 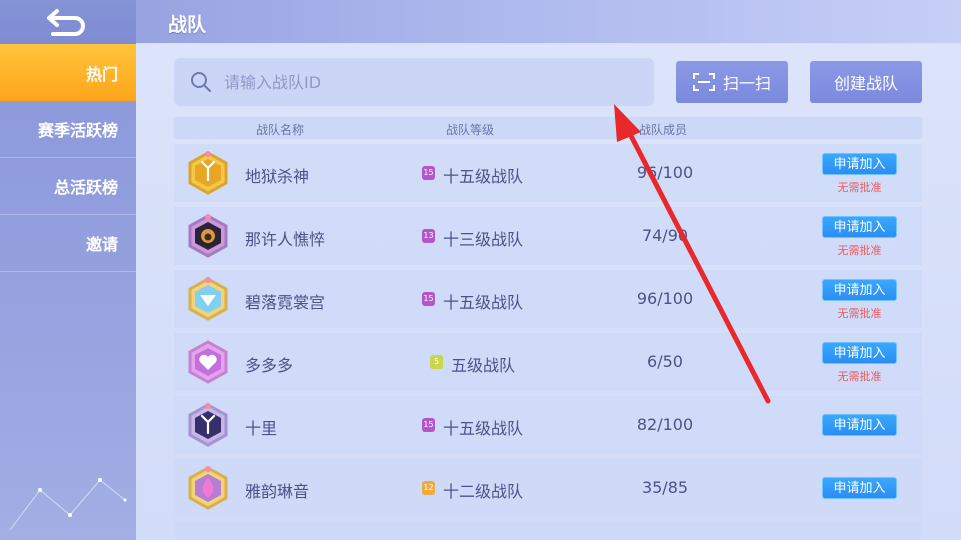 I want to click on level-icon: 13, so click(x=428, y=236).